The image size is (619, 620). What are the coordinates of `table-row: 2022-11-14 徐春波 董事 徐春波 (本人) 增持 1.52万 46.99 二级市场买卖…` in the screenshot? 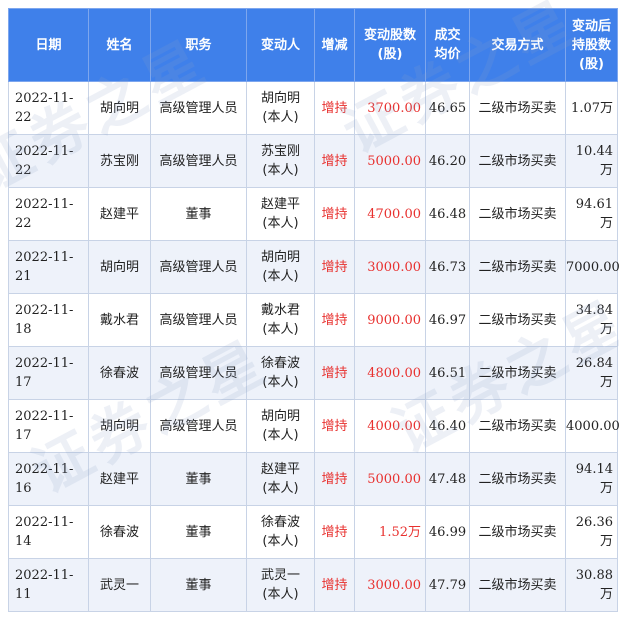 It's located at (313, 532).